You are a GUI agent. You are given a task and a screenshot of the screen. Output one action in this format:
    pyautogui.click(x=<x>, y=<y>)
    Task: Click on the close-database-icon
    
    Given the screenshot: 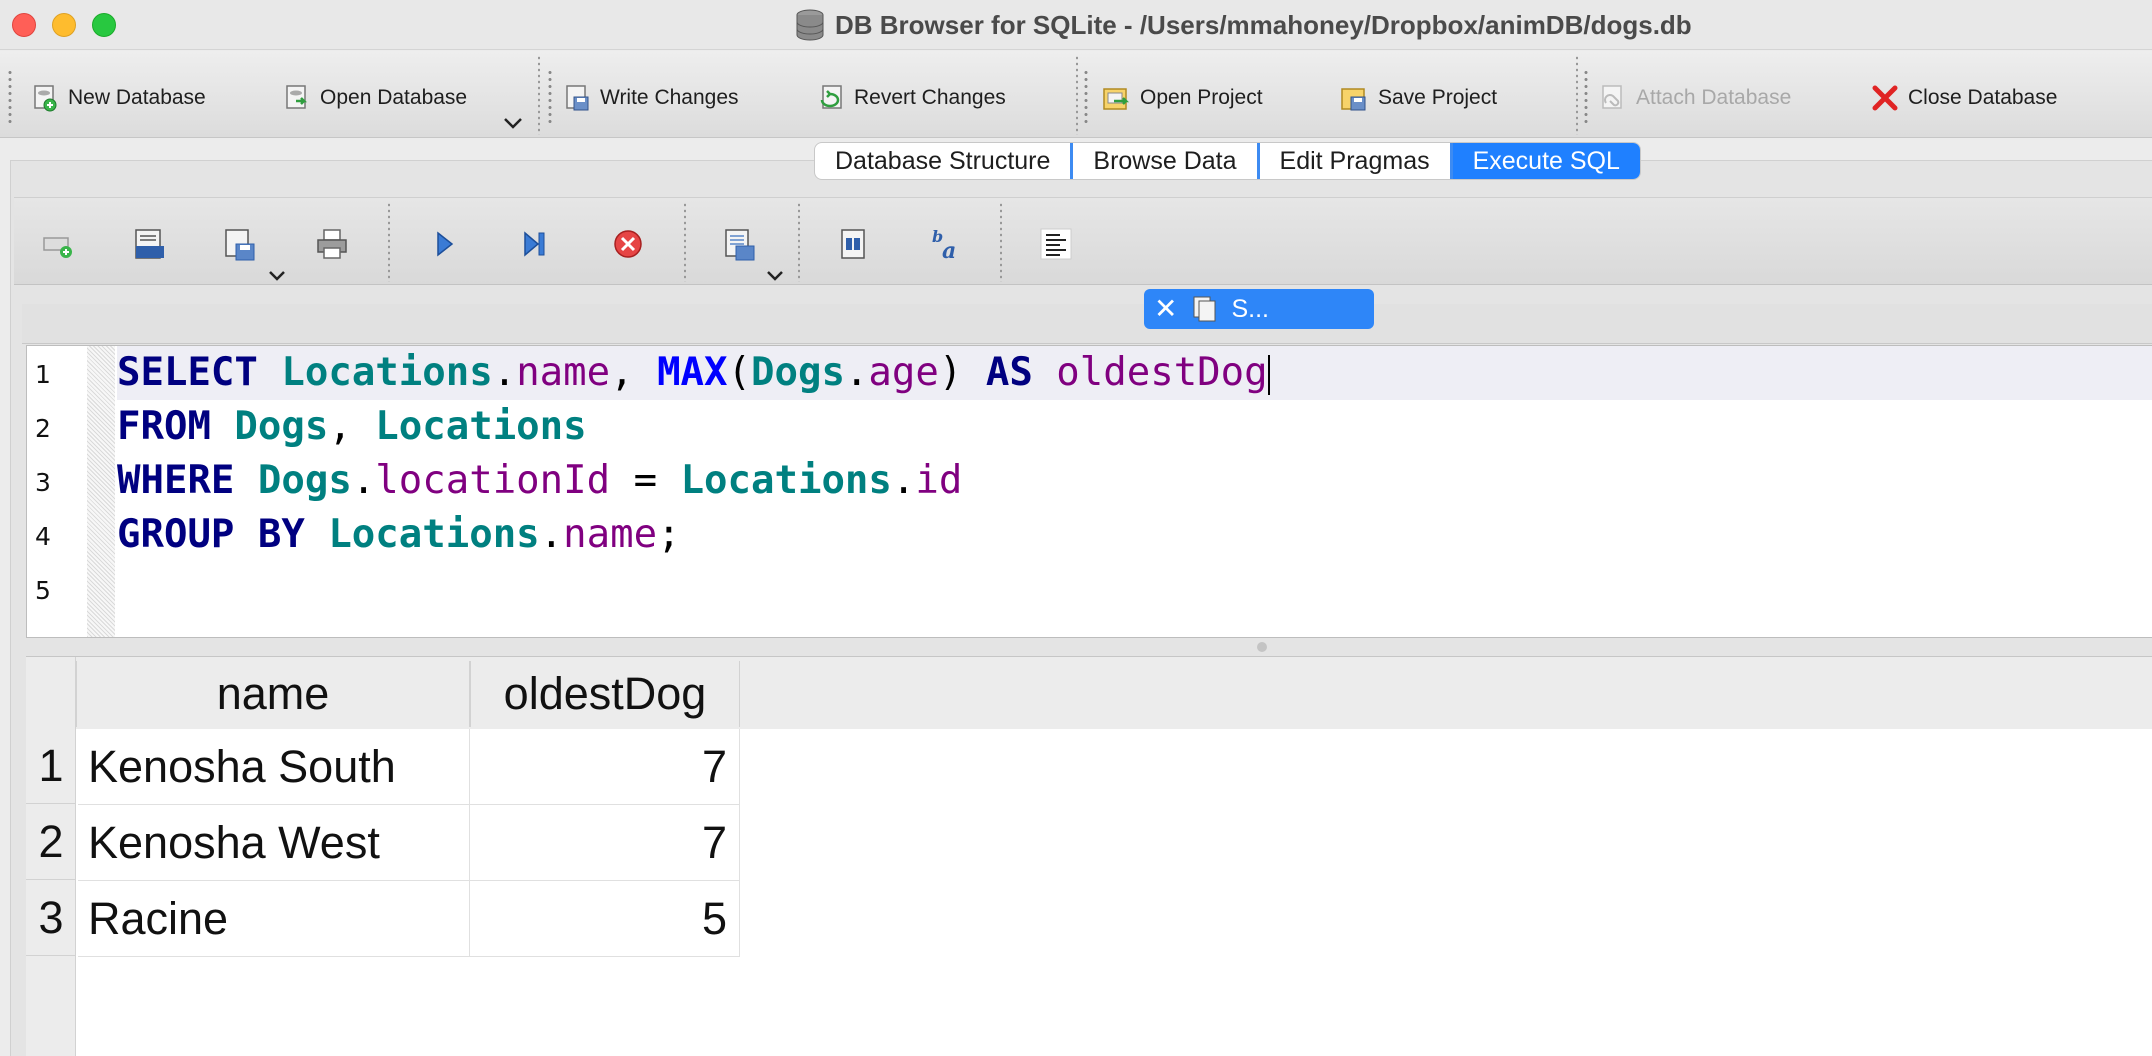 What is the action you would take?
    pyautogui.click(x=1885, y=98)
    